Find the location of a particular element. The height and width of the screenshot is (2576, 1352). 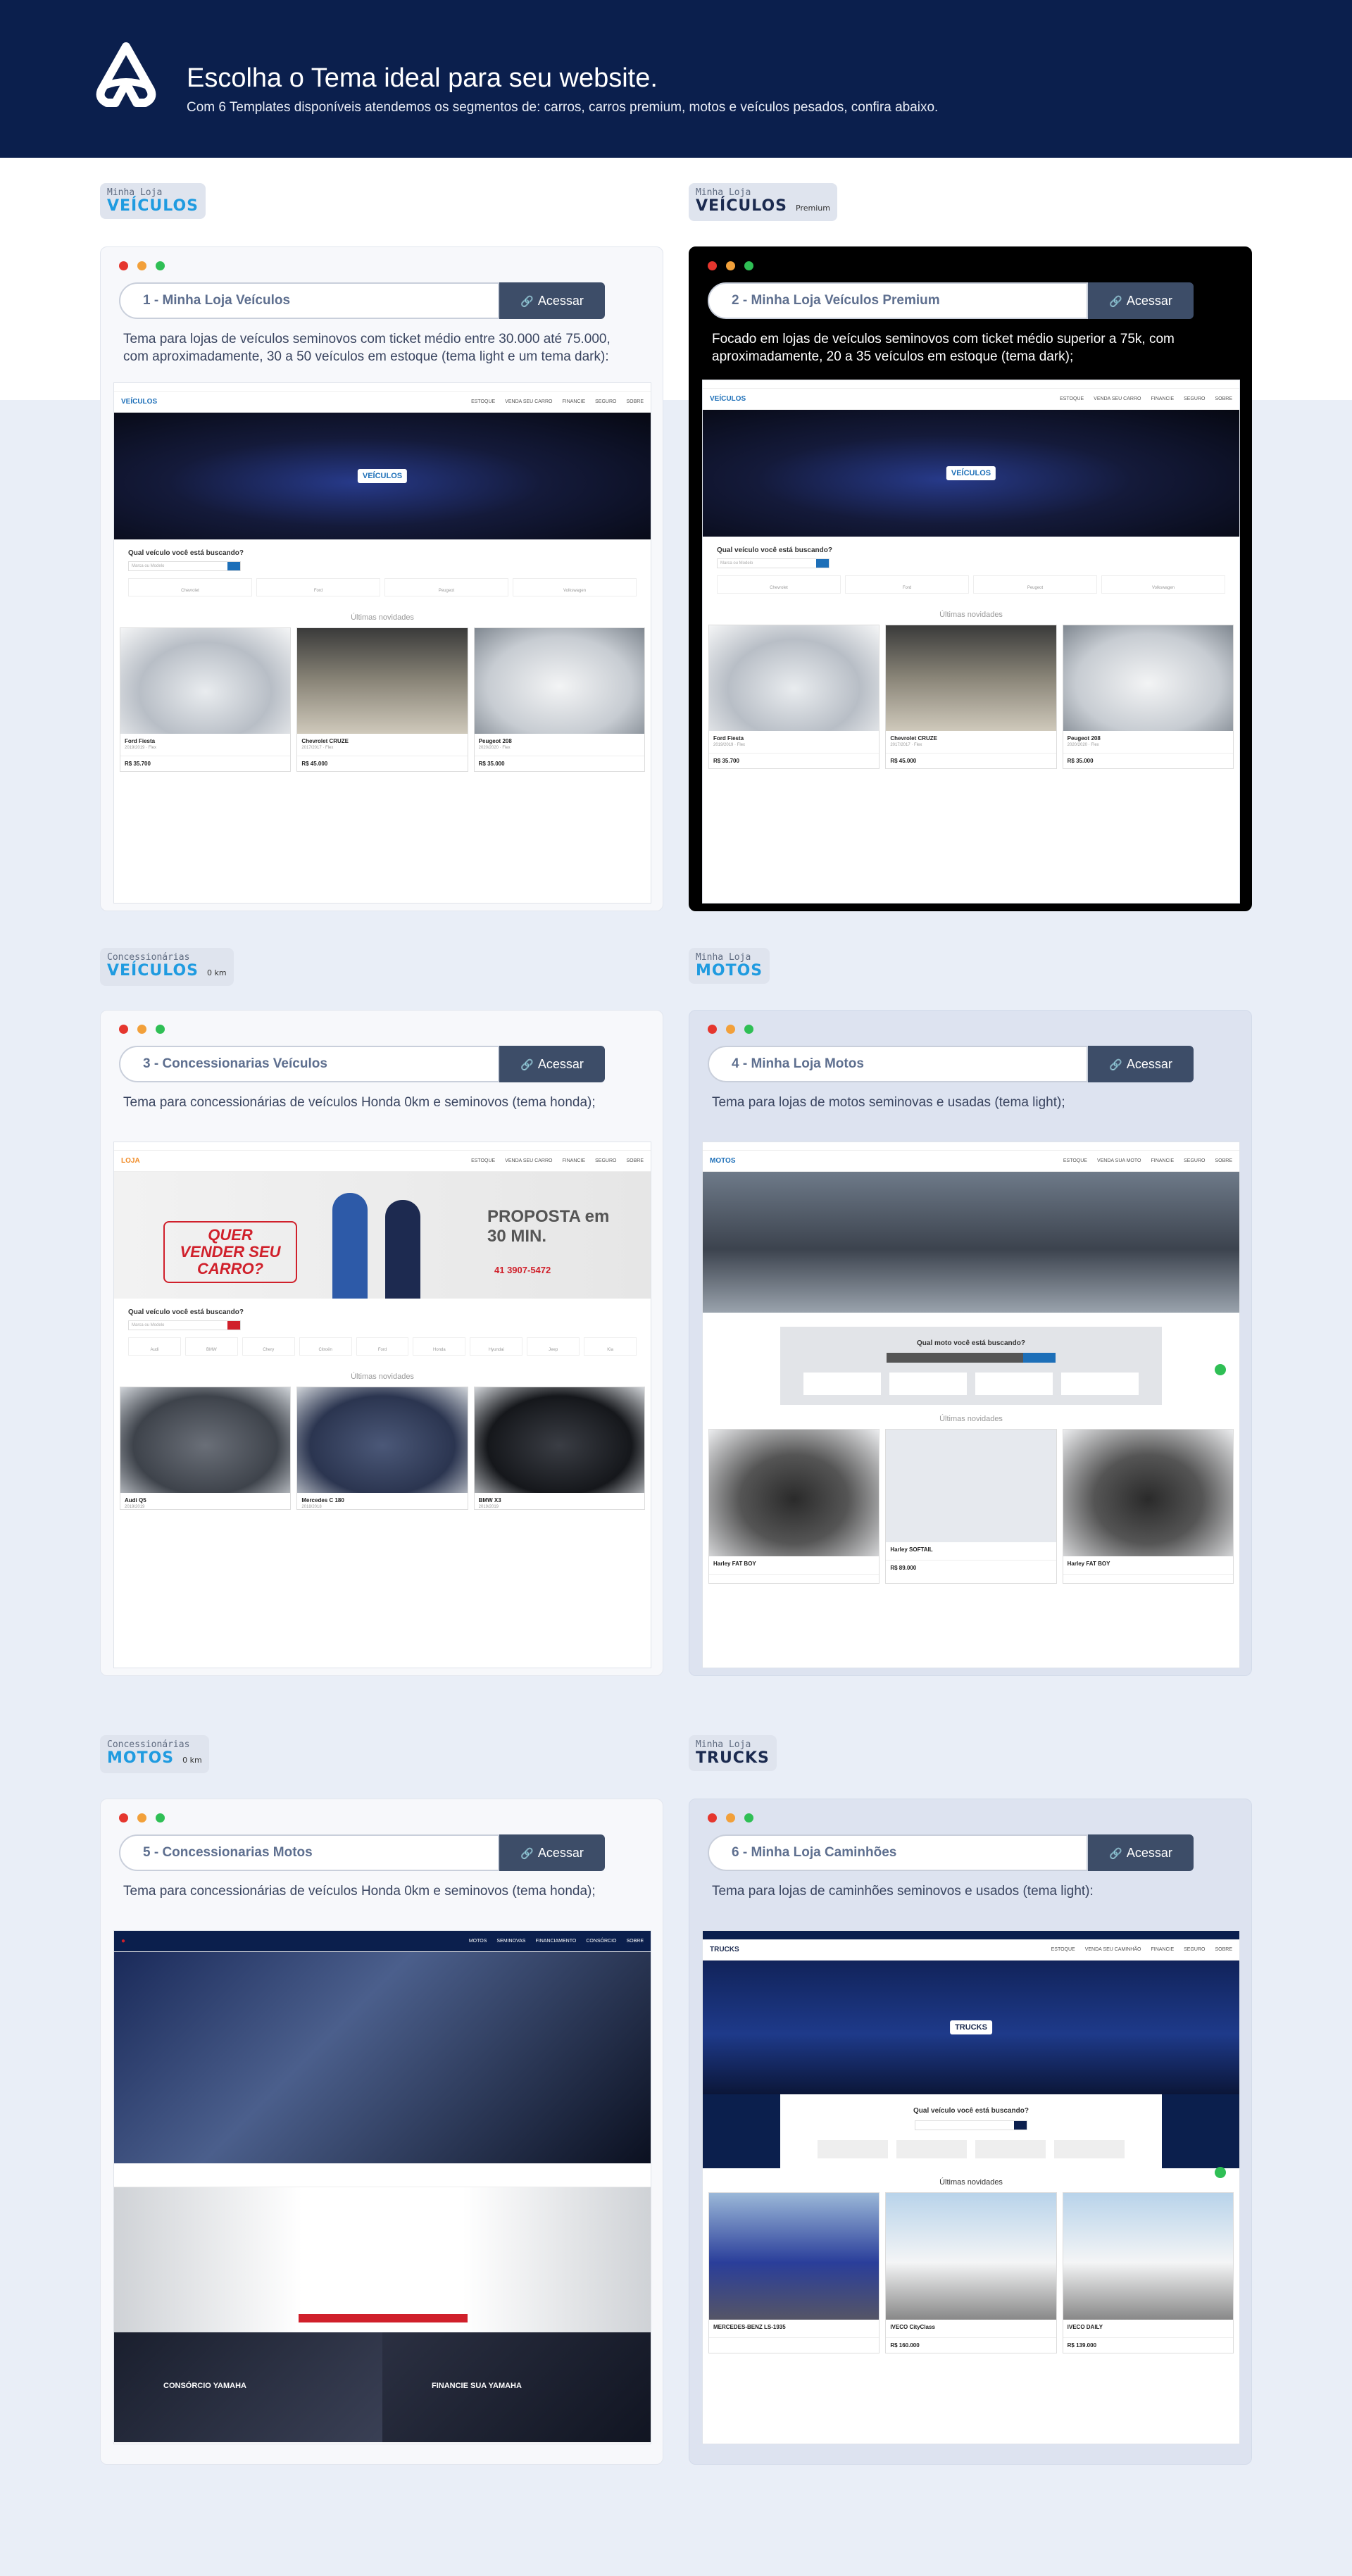

hero-badge: TRUCKS is located at coordinates (971, 2027).